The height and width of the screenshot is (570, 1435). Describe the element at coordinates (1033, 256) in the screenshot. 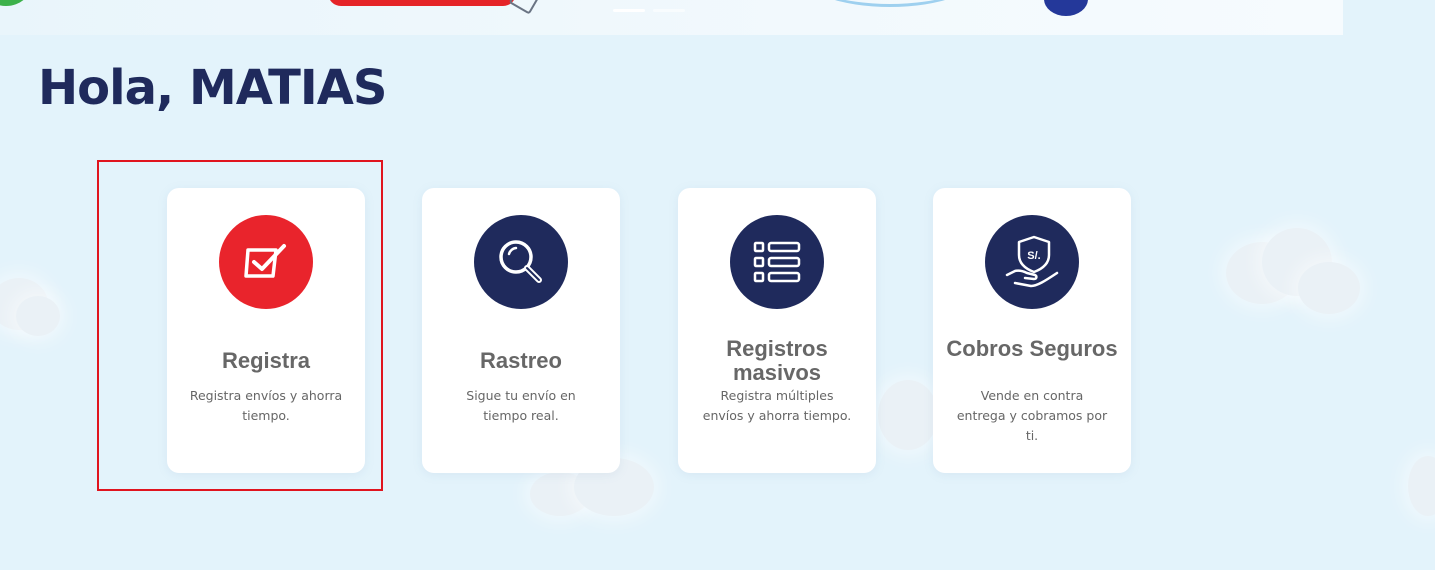

I see `currency-symbol: S/.` at that location.